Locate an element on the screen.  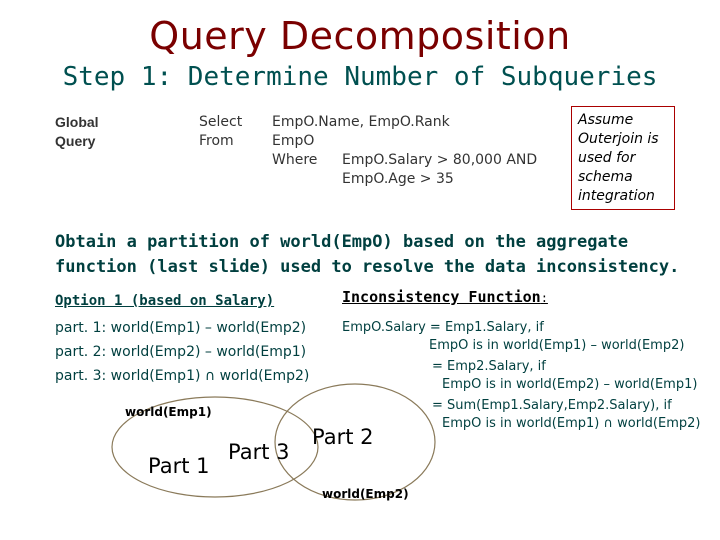
venn-label-emp1: world(Emp1) is located at coordinates (168, 412).